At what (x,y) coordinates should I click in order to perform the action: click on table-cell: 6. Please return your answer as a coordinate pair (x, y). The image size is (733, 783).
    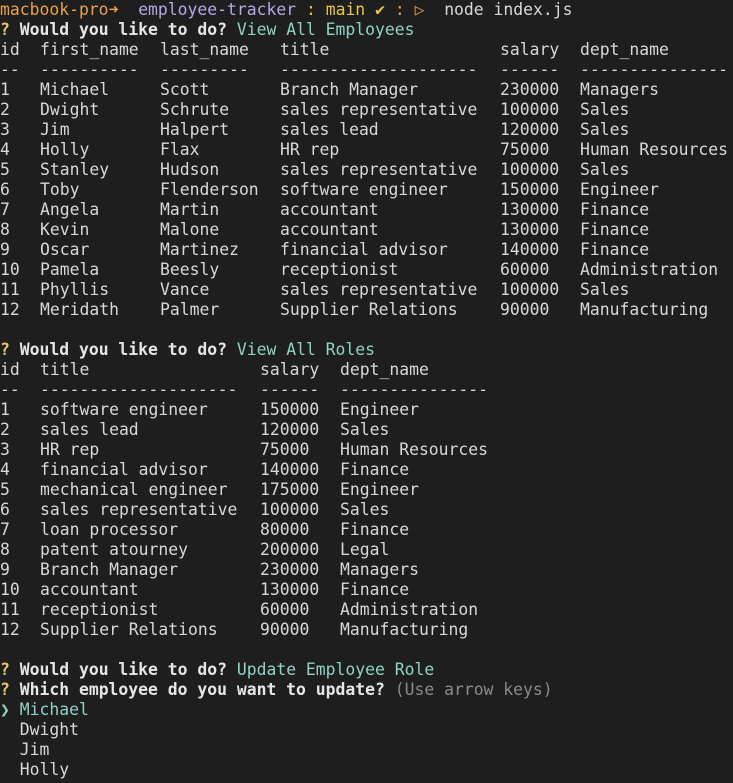
    Looking at the image, I should click on (5, 189).